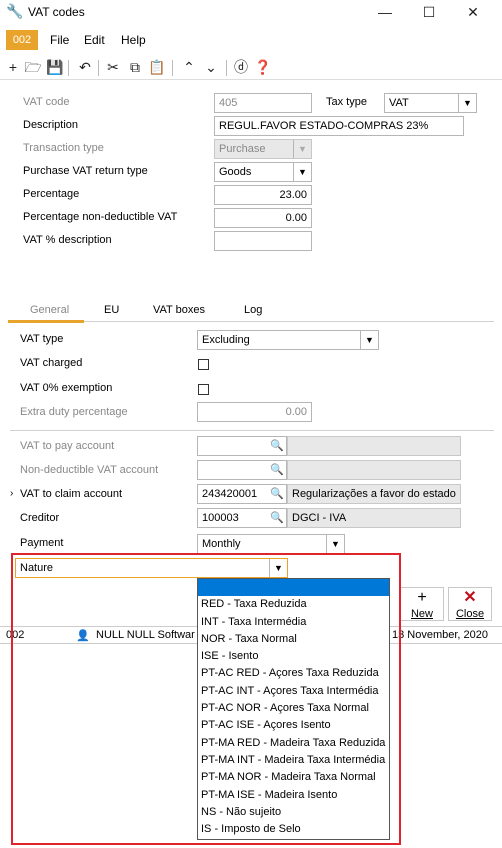 The width and height of the screenshot is (502, 848). What do you see at coordinates (251, 40) in the screenshot?
I see `menu-bar: 002 File Edit Help` at bounding box center [251, 40].